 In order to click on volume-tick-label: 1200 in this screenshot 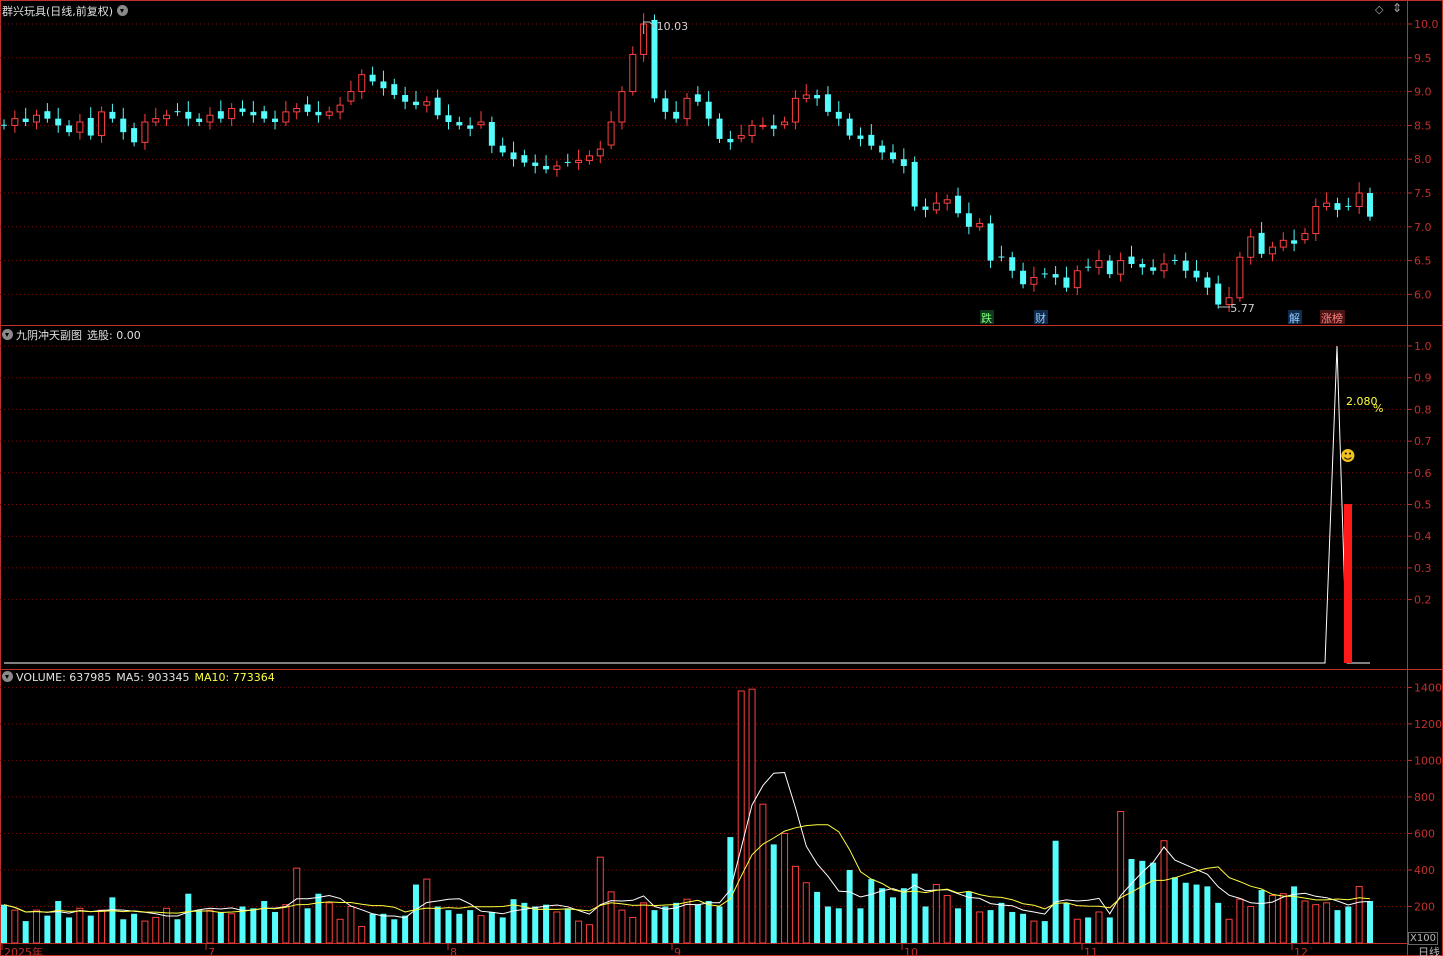, I will do `click(1428, 724)`.